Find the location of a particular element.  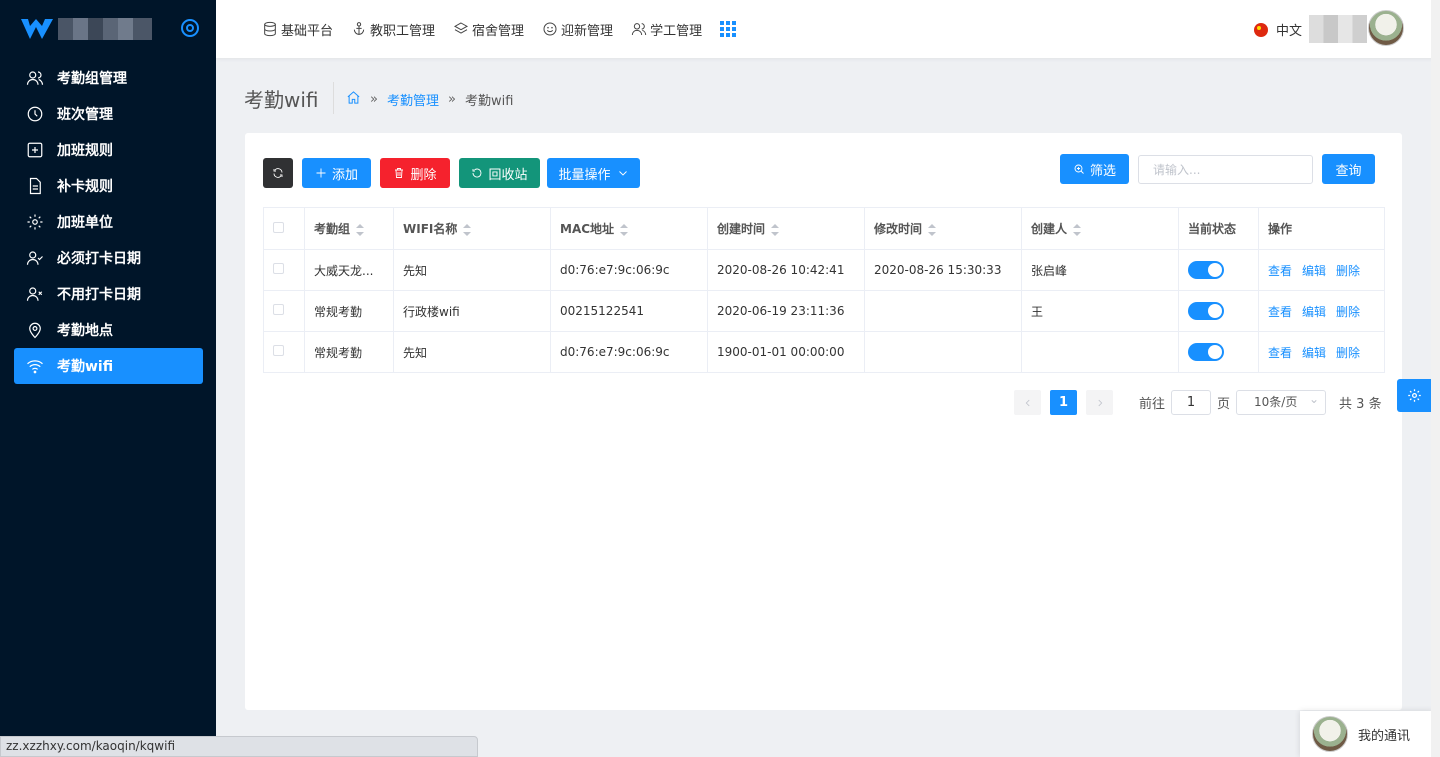

chat-widget: 我的通讯 is located at coordinates (1366, 734).